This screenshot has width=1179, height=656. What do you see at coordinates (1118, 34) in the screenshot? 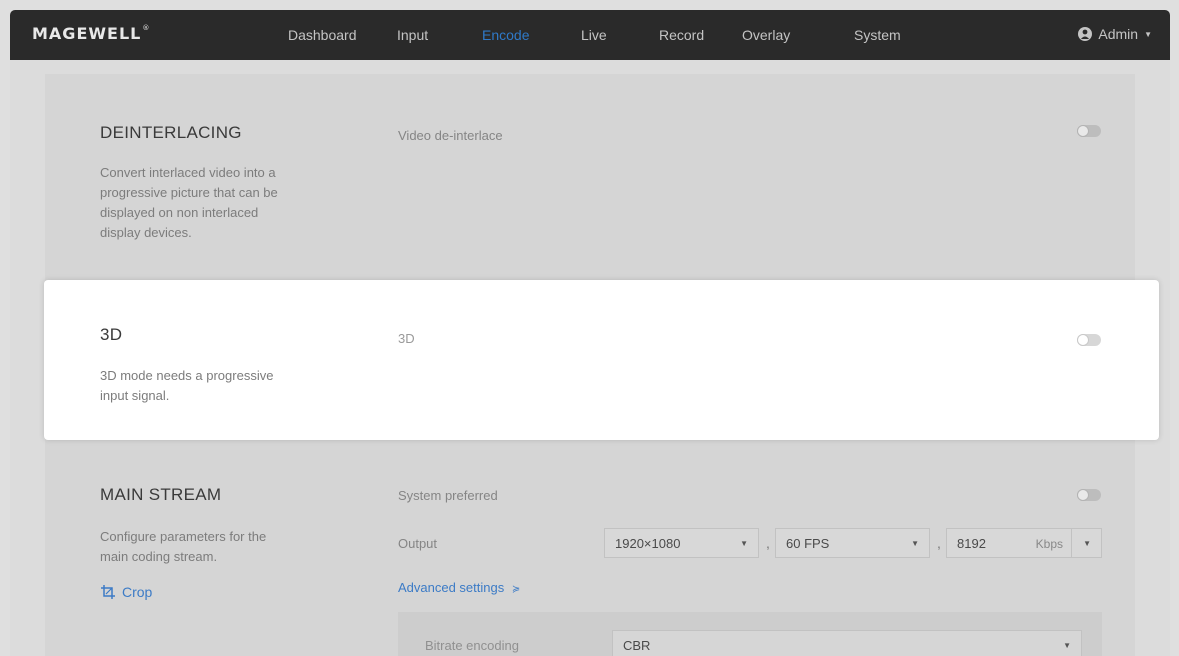
I see `user-name: Admin` at bounding box center [1118, 34].